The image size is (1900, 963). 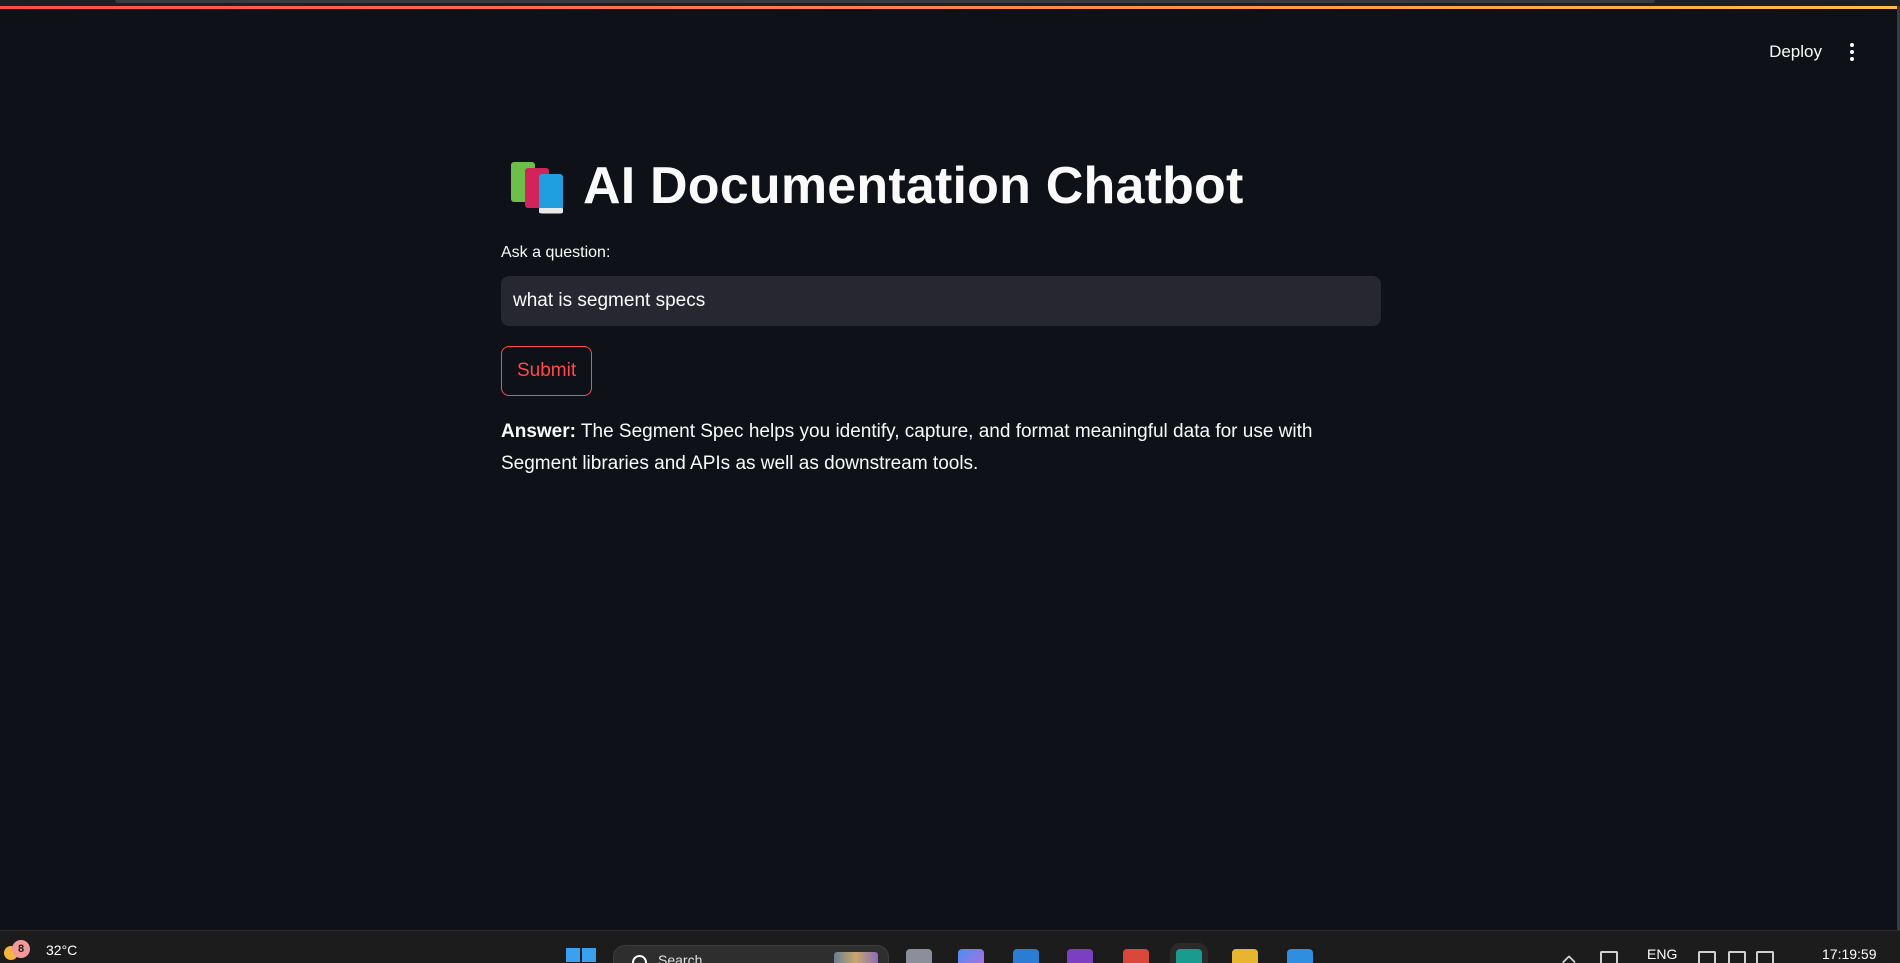 What do you see at coordinates (1795, 52) in the screenshot?
I see `deploy-button: Deploy` at bounding box center [1795, 52].